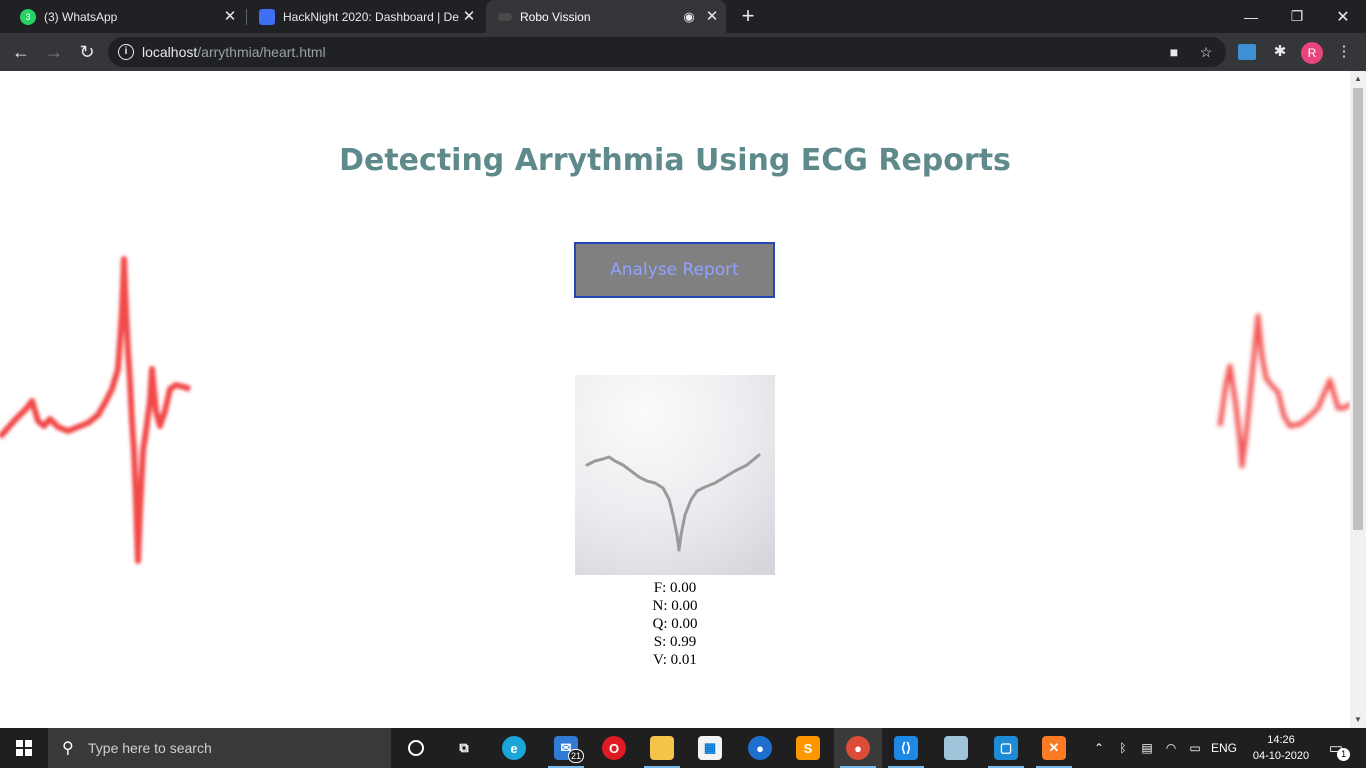 This screenshot has width=1366, height=768. Describe the element at coordinates (566, 748) in the screenshot. I see `mail-button: ✉ 21` at that location.